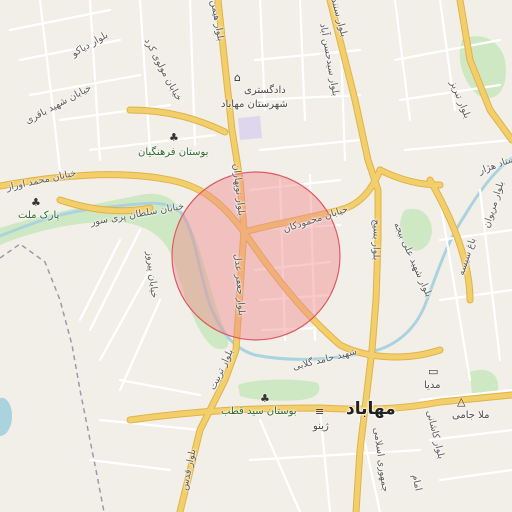 This screenshot has height=512, width=512. I want to click on university-sub-label: شهرستان مهاباد, so click(254, 104).